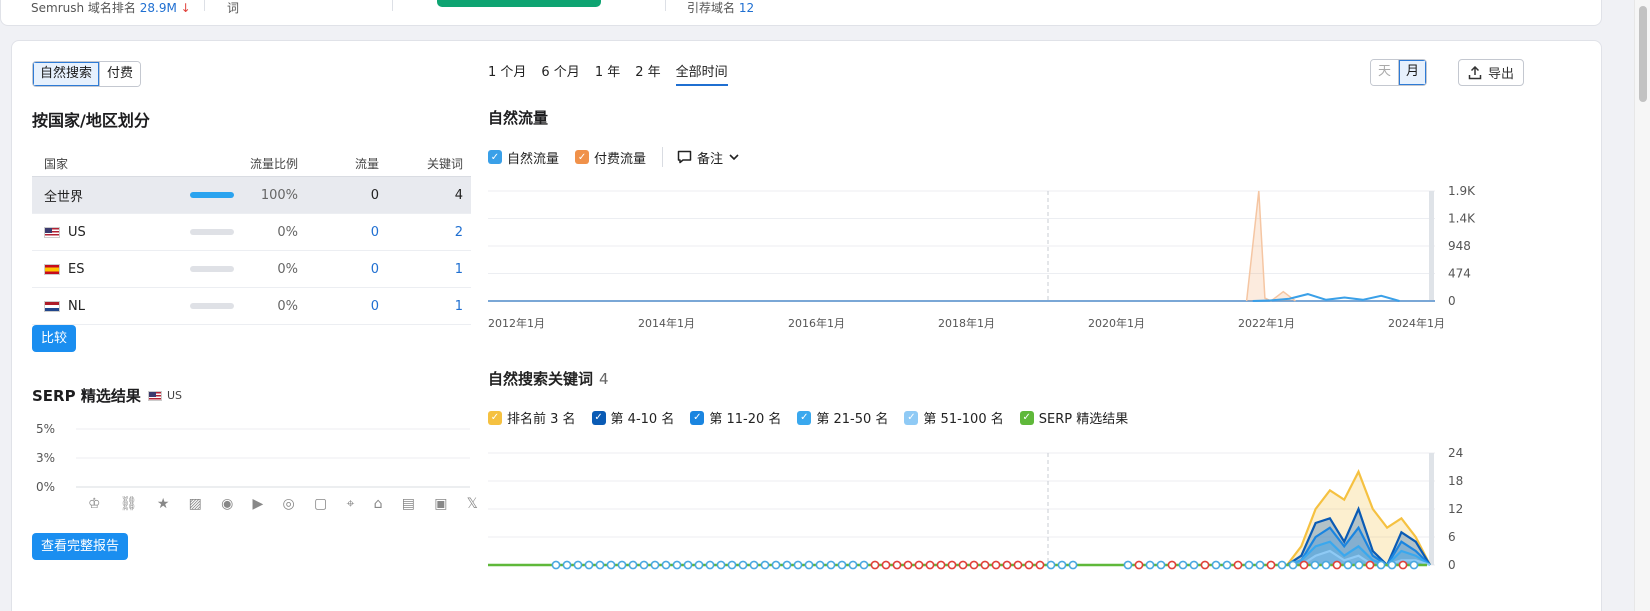 The width and height of the screenshot is (1650, 611). Describe the element at coordinates (734, 157) in the screenshot. I see `chevron-down-icon` at that location.